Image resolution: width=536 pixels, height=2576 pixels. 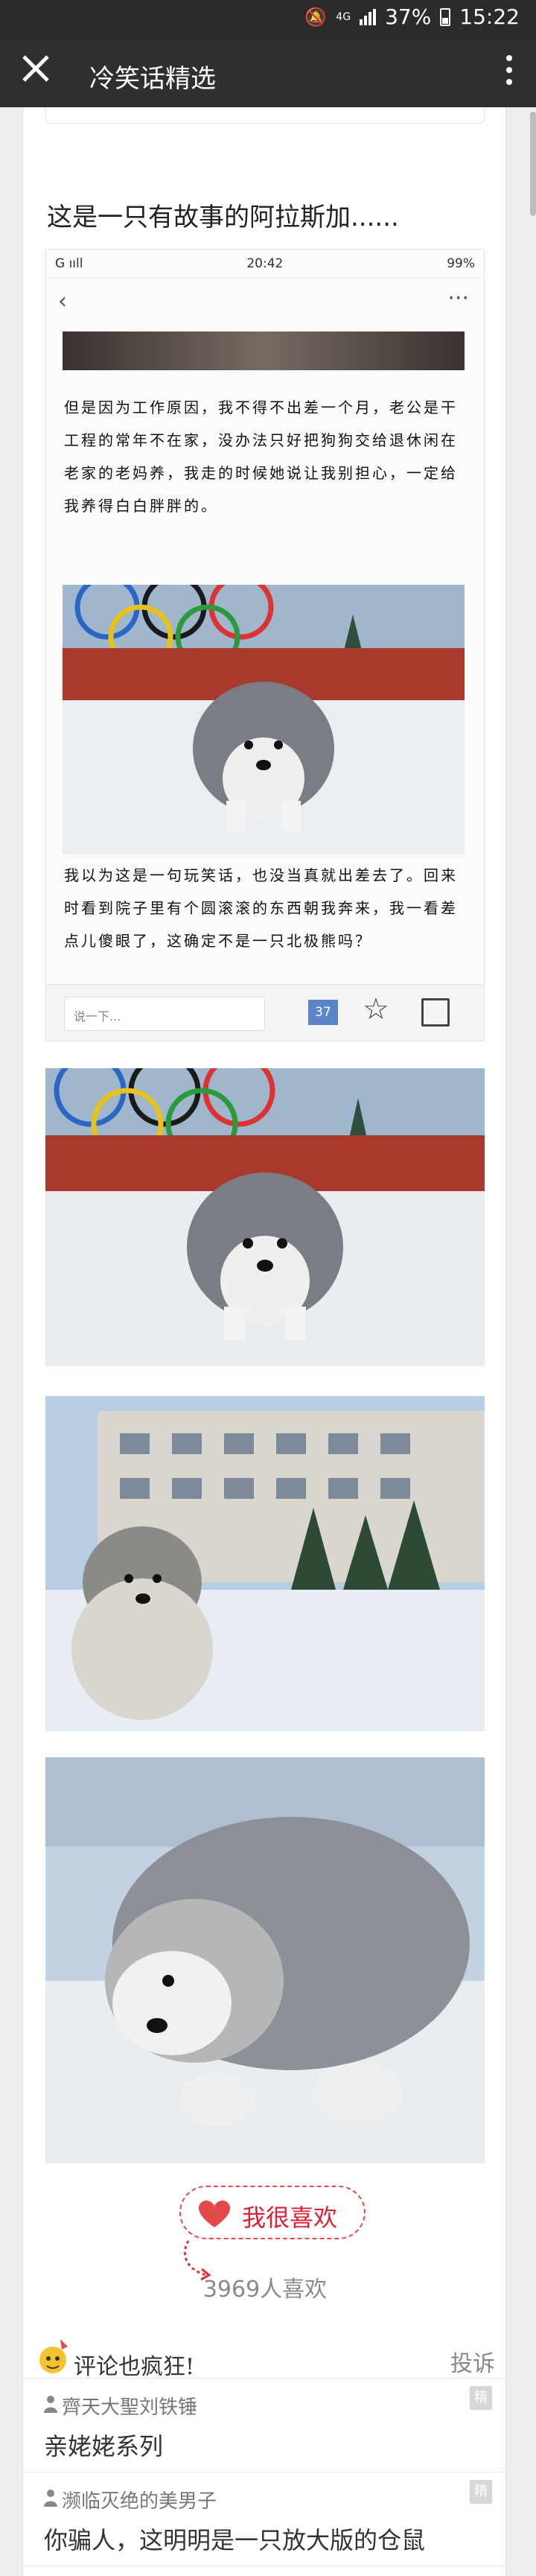 I want to click on share-icon, so click(x=435, y=1013).